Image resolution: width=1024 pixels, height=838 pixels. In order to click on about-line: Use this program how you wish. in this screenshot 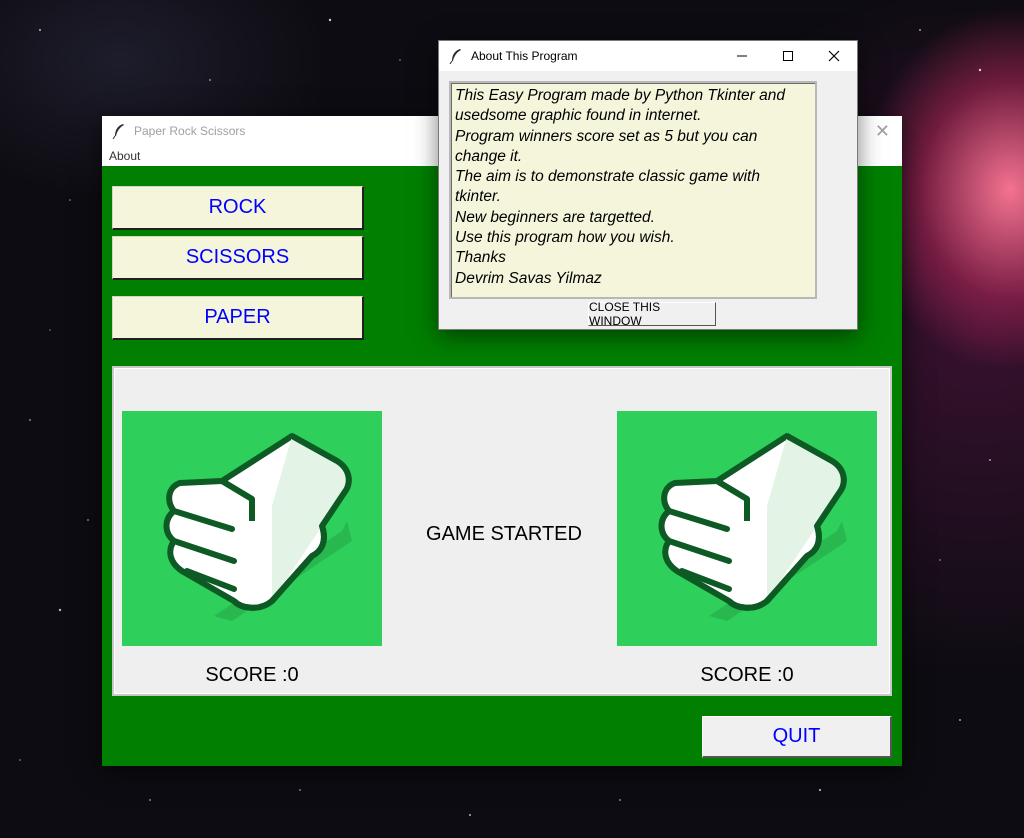, I will do `click(565, 238)`.